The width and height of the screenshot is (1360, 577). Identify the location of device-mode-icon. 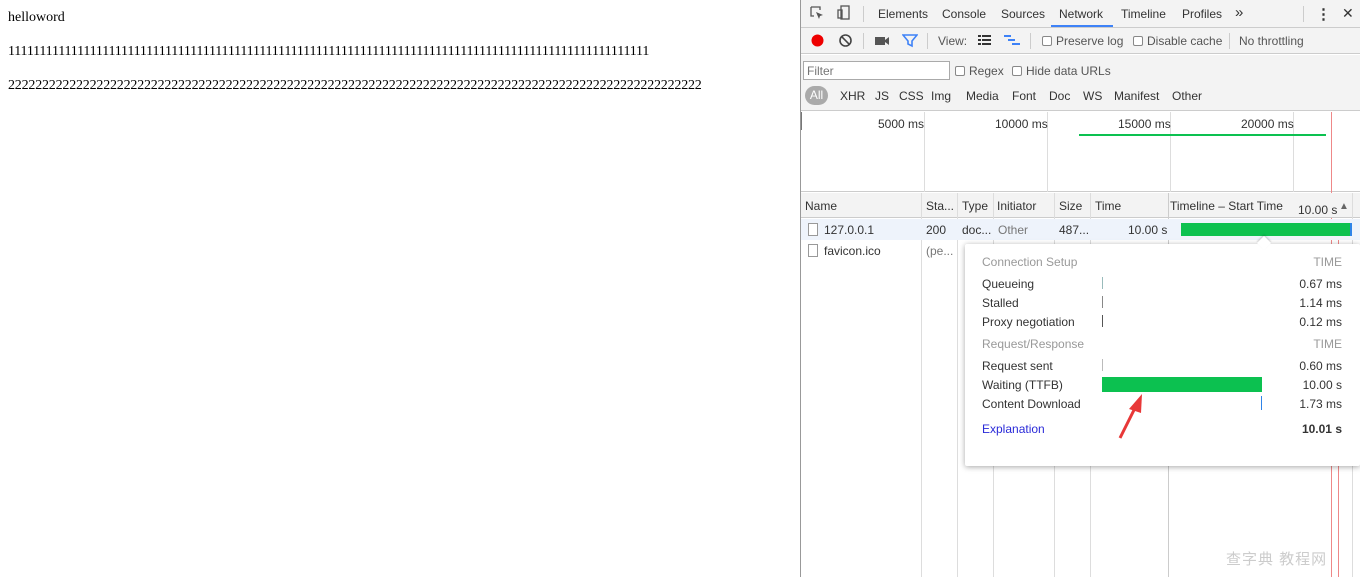
(844, 14).